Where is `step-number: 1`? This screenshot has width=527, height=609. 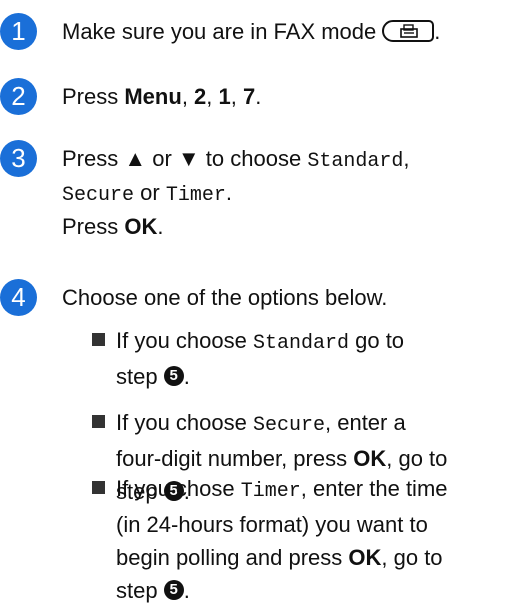 step-number: 1 is located at coordinates (18, 31).